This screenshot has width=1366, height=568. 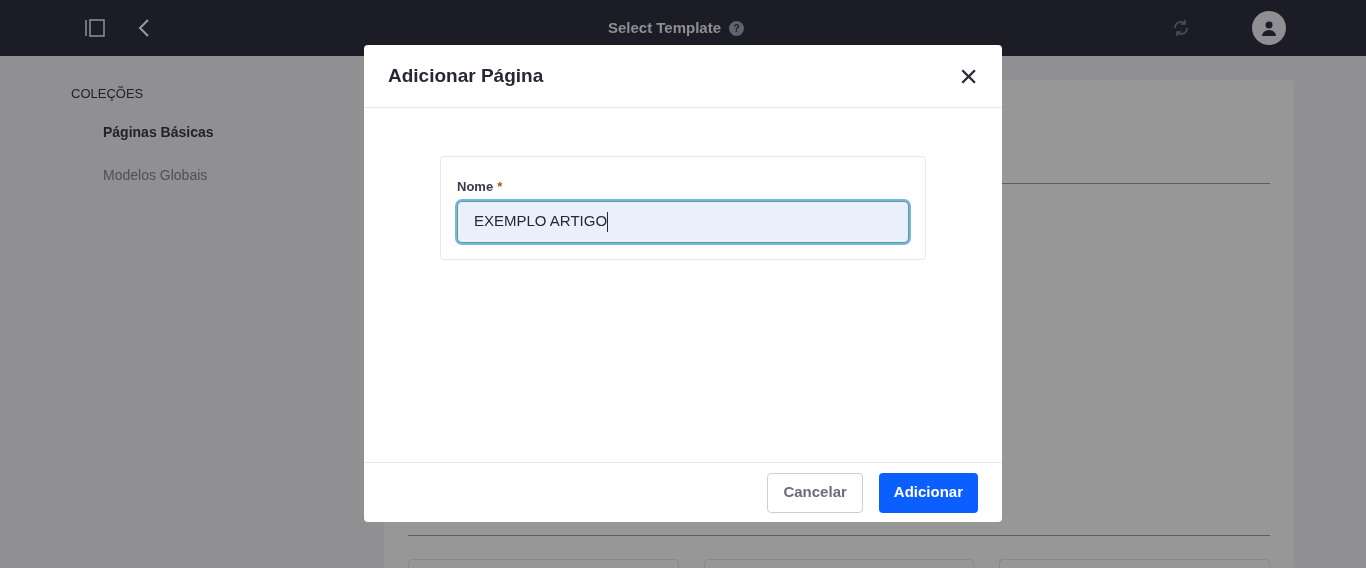 I want to click on sidebar-toggle-icon, so click(x=95, y=28).